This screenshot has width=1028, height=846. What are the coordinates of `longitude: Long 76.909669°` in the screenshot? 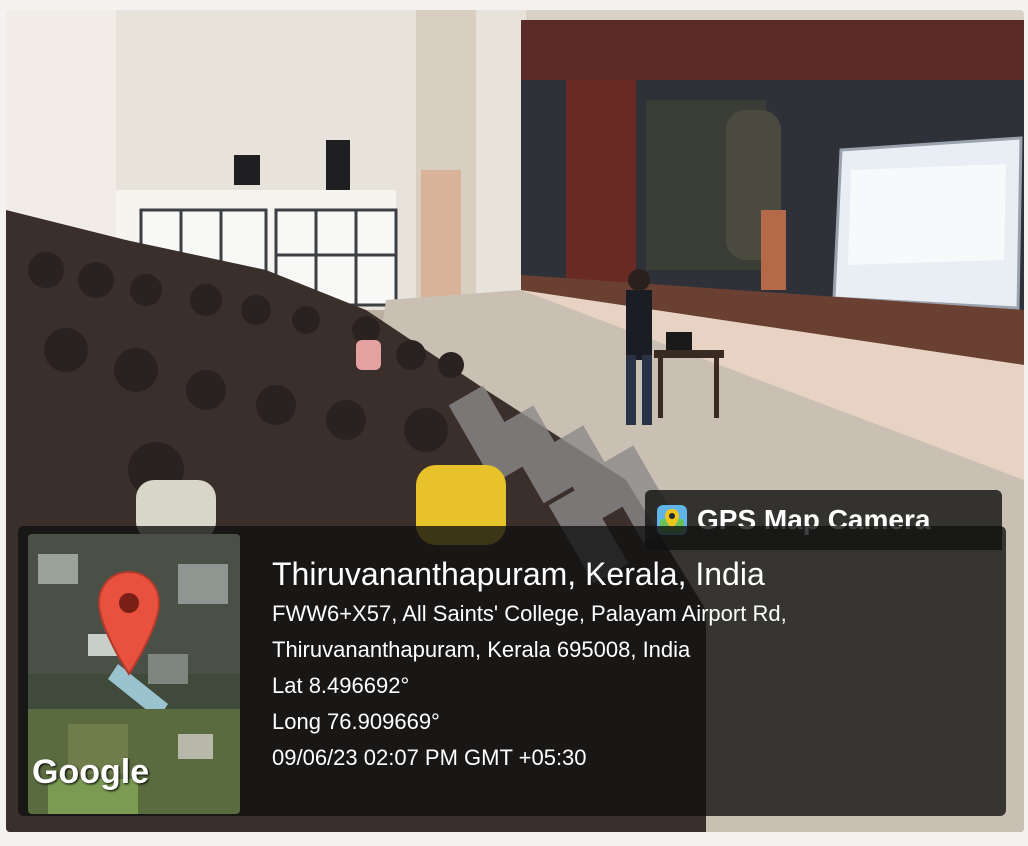 It's located at (356, 721).